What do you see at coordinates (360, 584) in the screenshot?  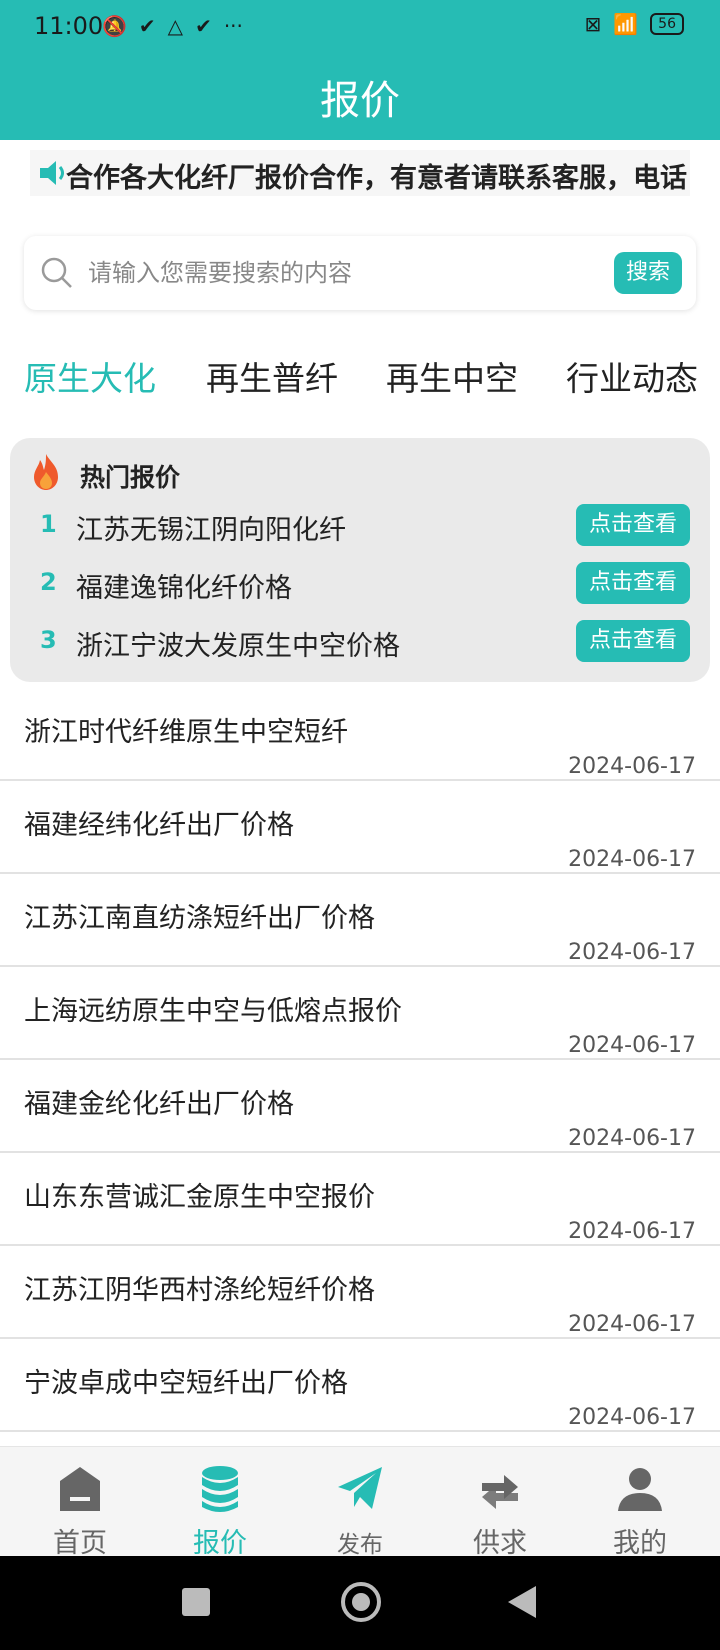 I see `hot-quote-row: 2 福建逸锦化纤价格 点击查看` at bounding box center [360, 584].